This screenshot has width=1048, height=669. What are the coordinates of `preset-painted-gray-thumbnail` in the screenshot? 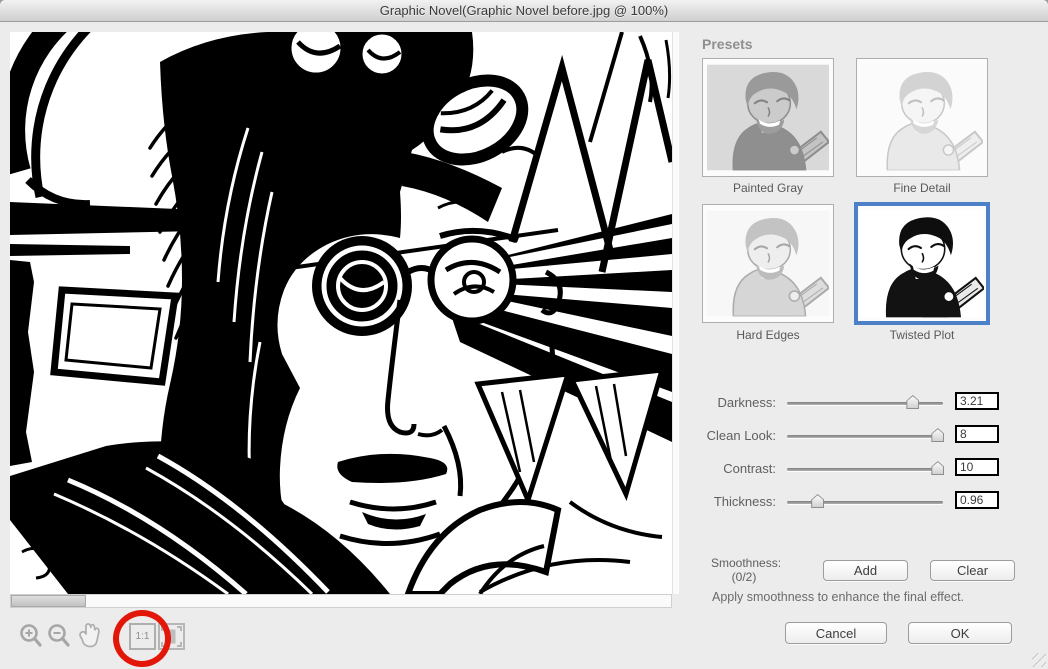 It's located at (768, 117).